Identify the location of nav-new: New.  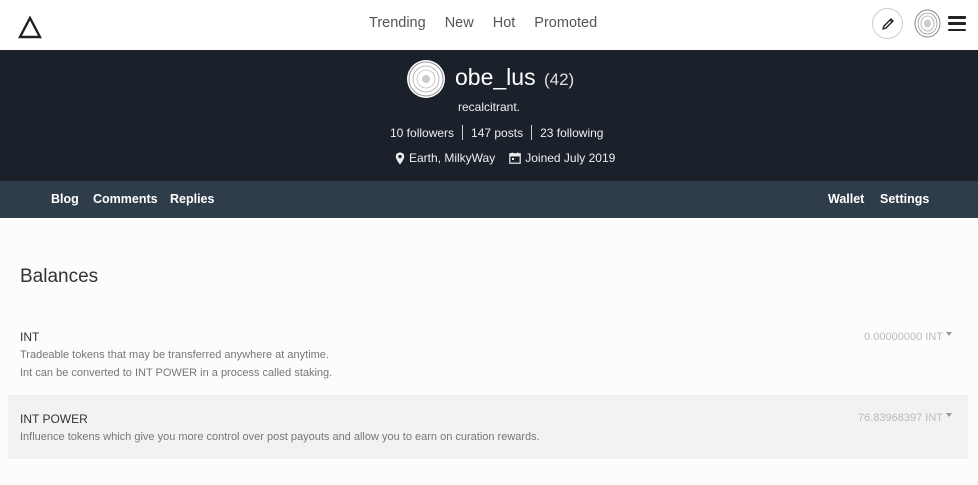
(459, 23).